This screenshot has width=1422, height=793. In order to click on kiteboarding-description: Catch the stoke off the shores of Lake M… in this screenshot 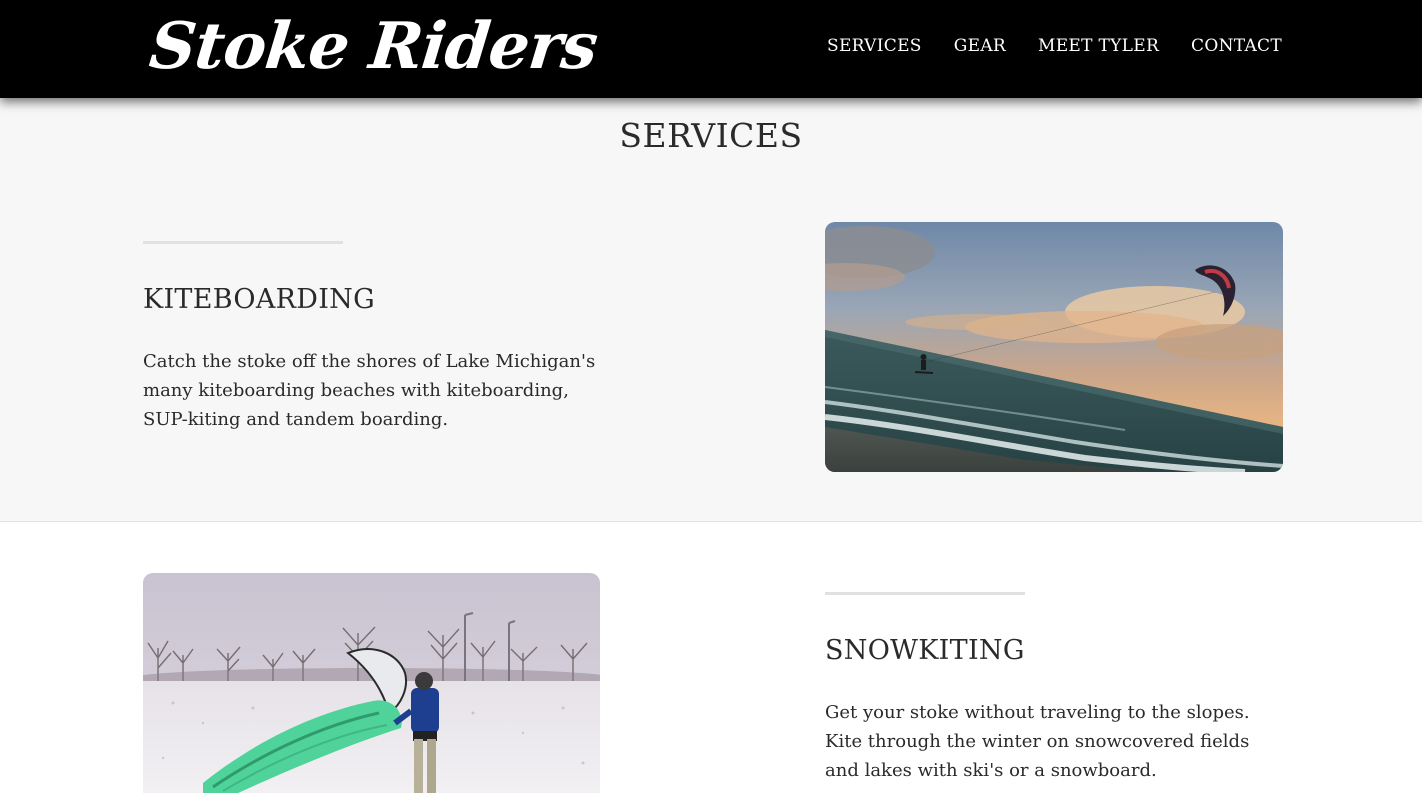, I will do `click(369, 390)`.